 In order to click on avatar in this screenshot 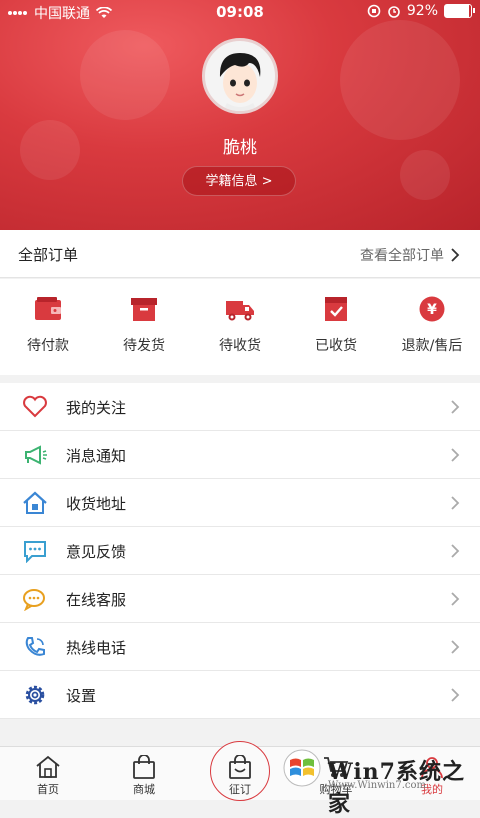, I will do `click(240, 76)`.